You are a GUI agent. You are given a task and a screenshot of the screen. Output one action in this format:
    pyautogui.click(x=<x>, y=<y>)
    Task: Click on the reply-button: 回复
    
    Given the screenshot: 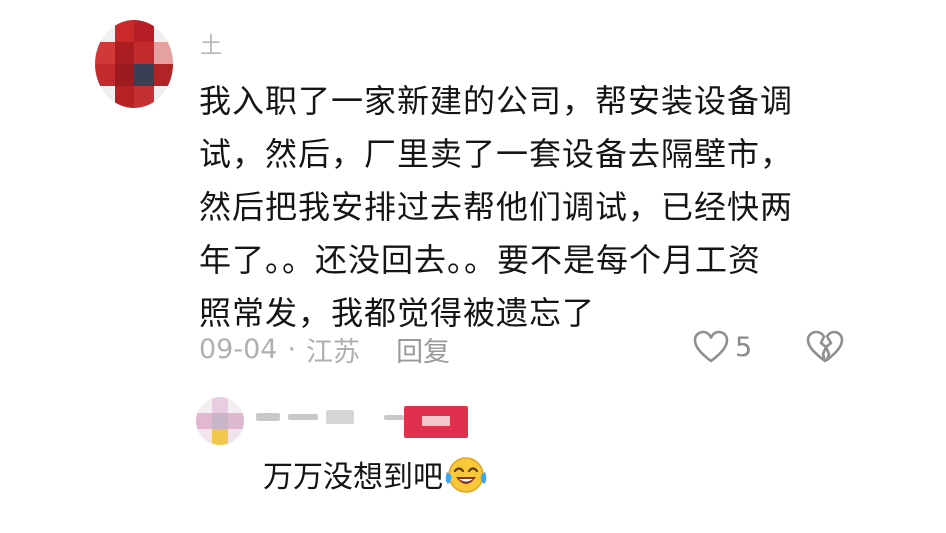 What is the action you would take?
    pyautogui.click(x=423, y=349)
    